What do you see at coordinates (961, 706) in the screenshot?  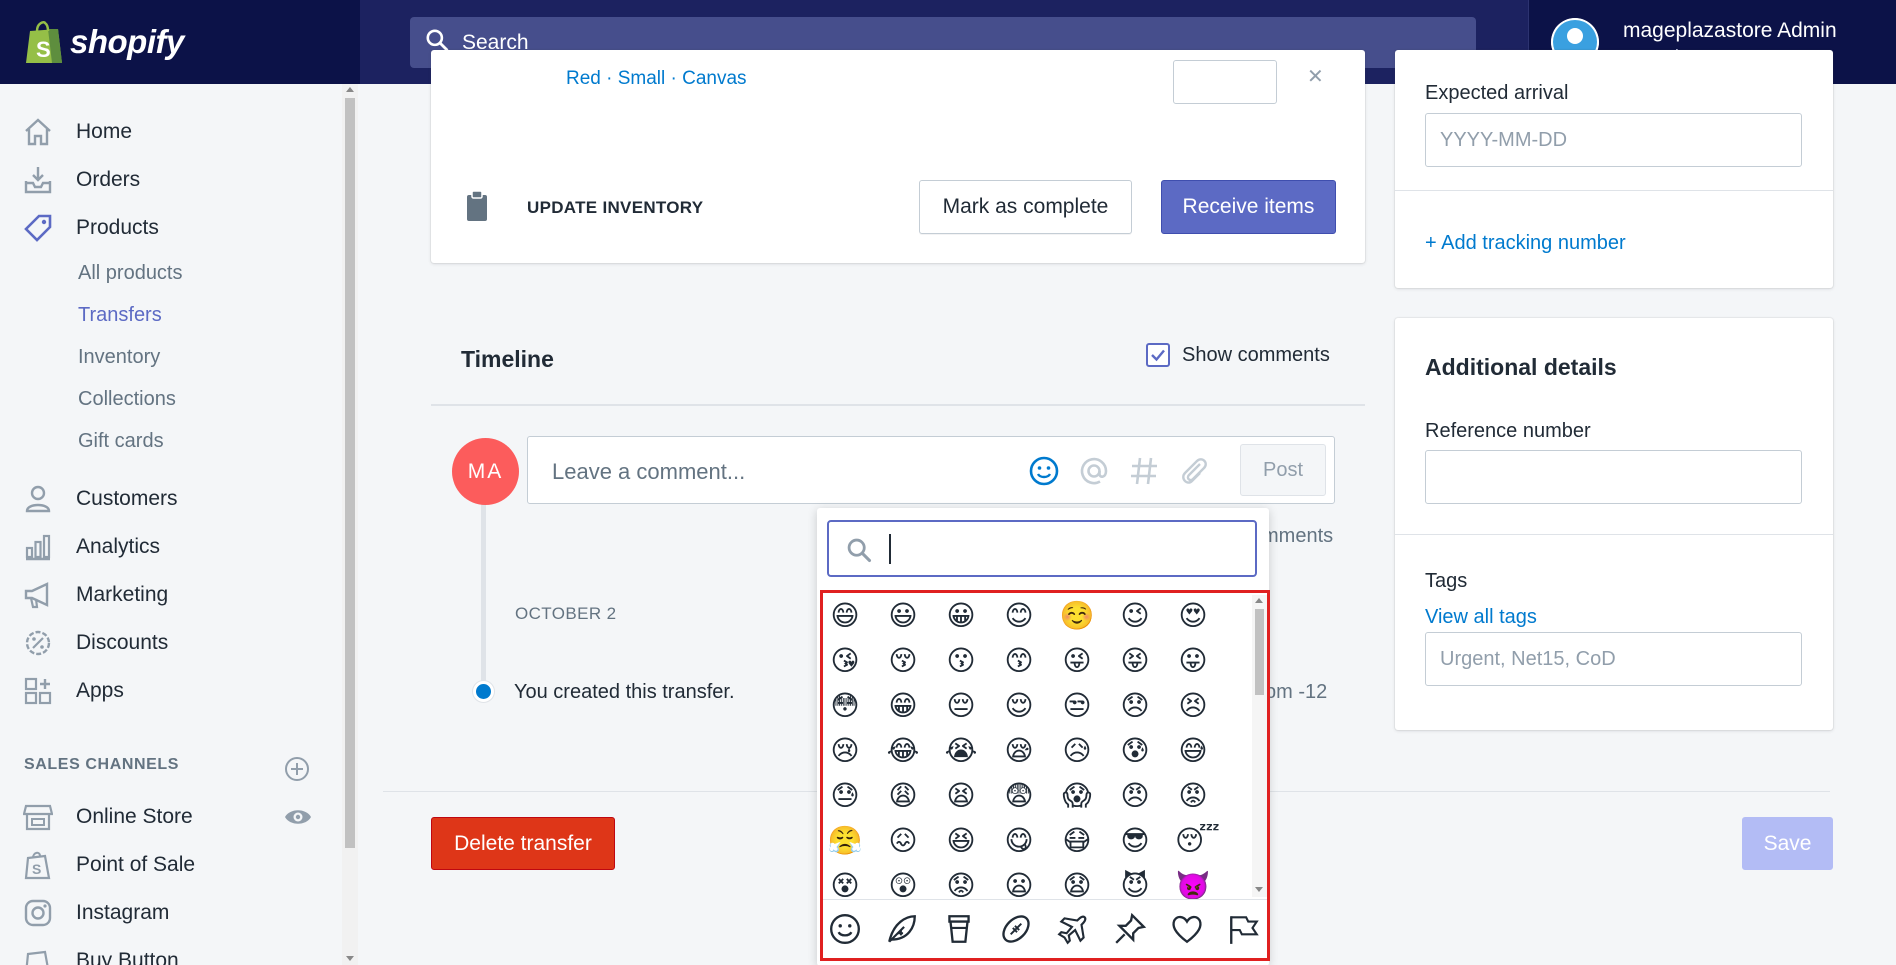 I see `emoji-option: 😔` at bounding box center [961, 706].